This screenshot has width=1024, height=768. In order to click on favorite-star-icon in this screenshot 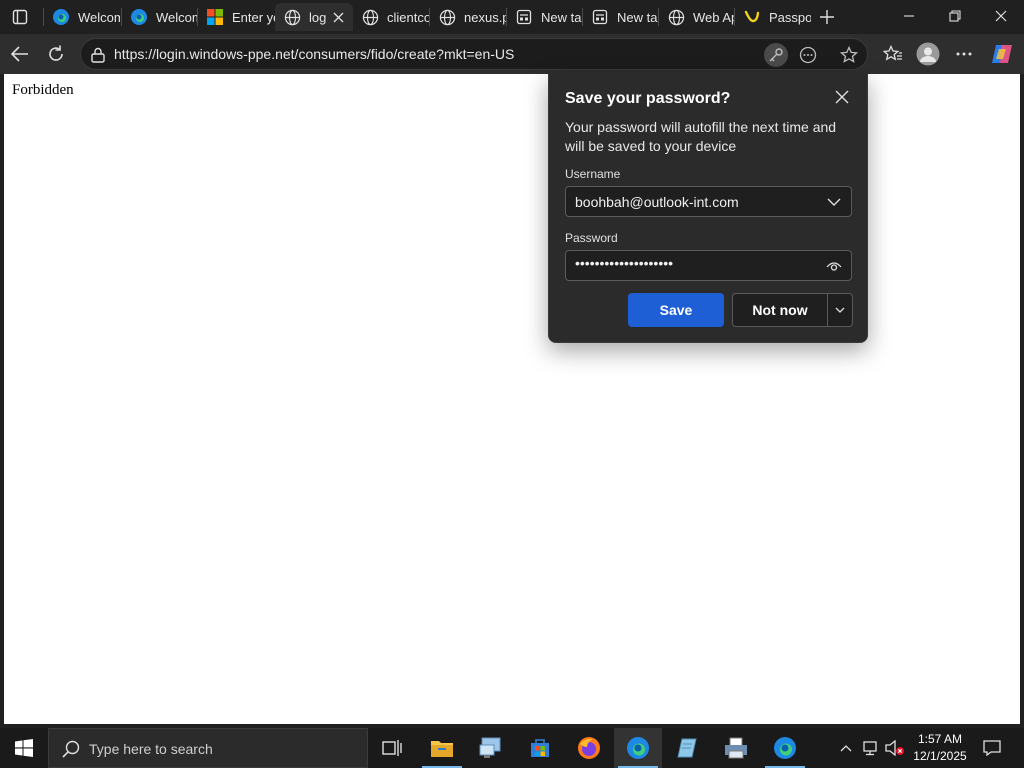, I will do `click(849, 55)`.